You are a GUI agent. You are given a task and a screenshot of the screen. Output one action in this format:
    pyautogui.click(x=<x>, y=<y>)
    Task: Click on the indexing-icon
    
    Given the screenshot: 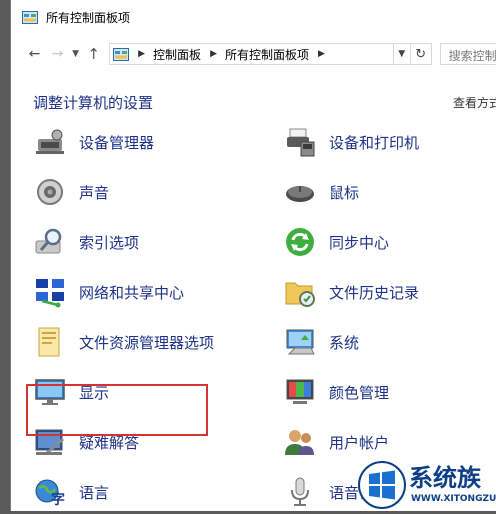 What is the action you would take?
    pyautogui.click(x=48, y=241)
    